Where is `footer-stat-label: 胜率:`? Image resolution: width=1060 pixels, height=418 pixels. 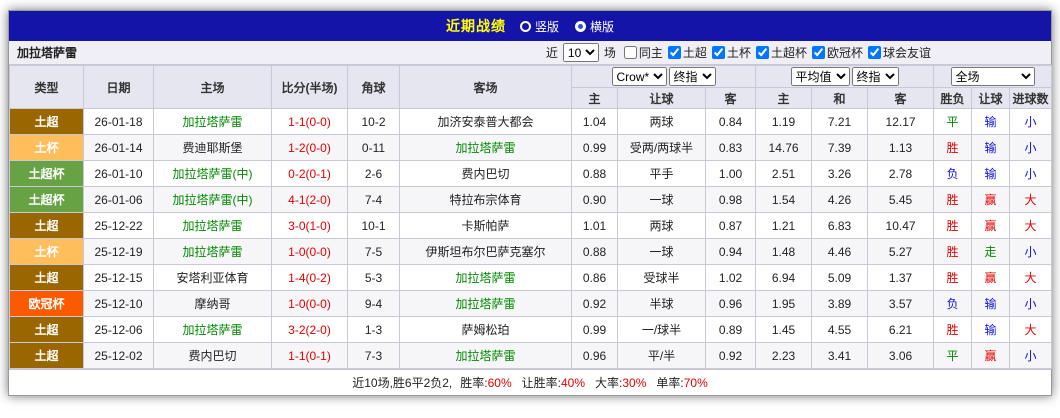 footer-stat-label: 胜率: is located at coordinates (474, 383).